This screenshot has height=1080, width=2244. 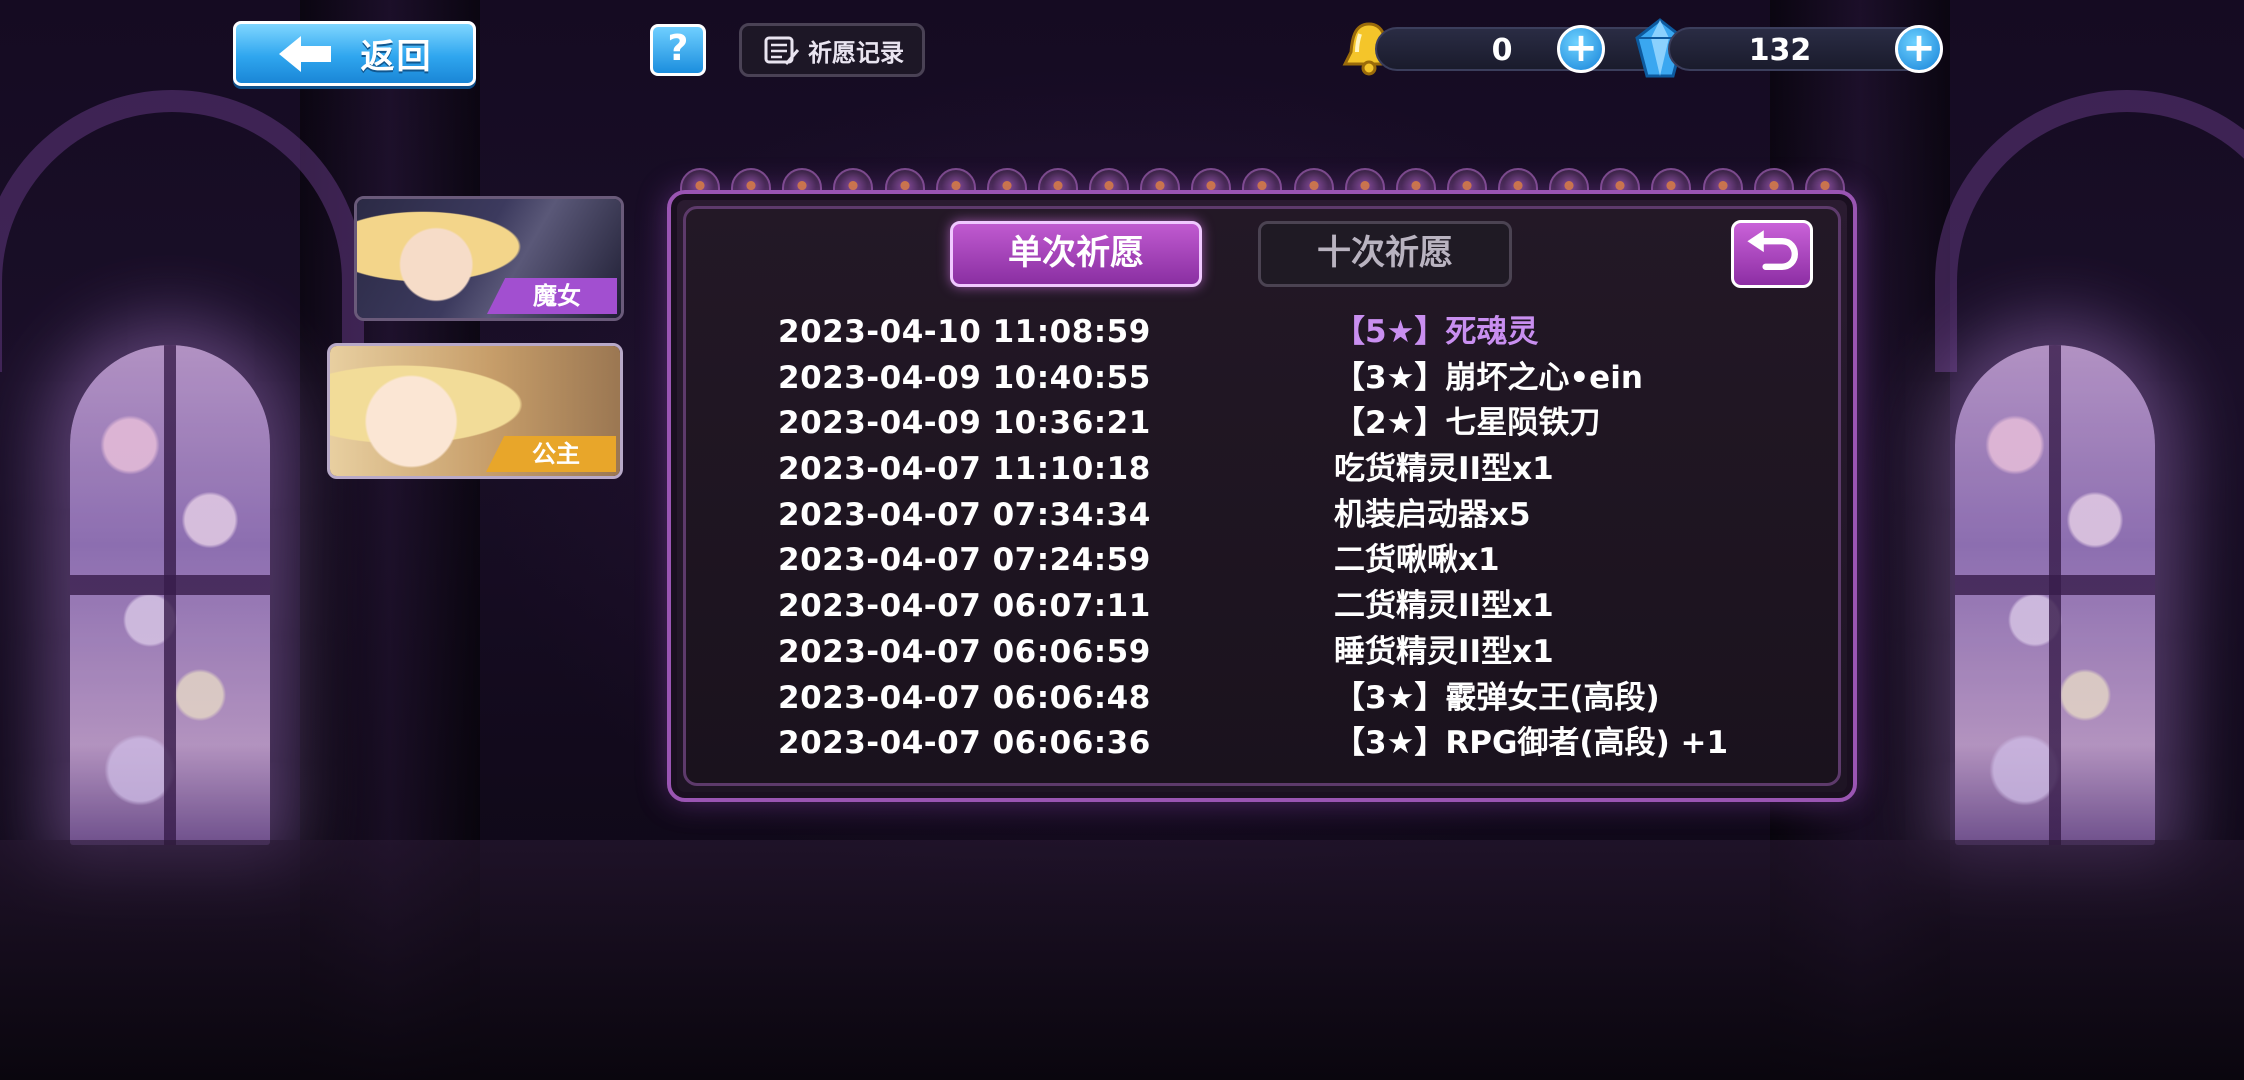 I want to click on record-item: 二货啾啾x1, so click(x=1417, y=560).